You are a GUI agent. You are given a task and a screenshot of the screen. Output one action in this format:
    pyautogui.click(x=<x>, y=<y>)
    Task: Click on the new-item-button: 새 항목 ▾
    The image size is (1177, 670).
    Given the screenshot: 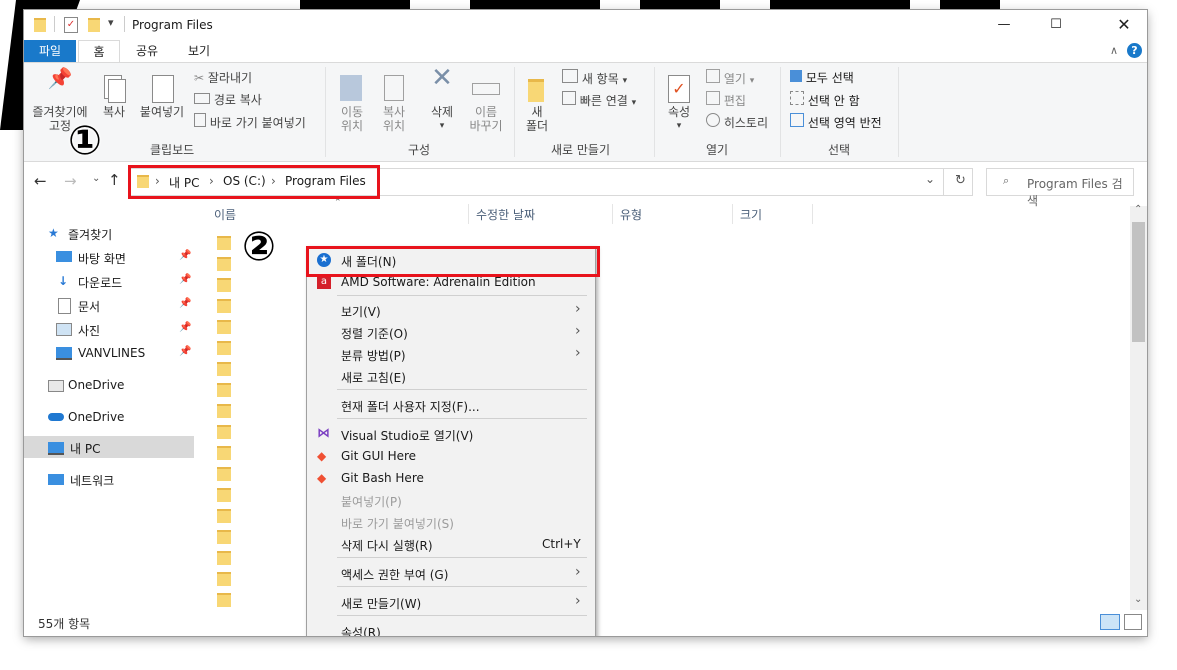 What is the action you would take?
    pyautogui.click(x=594, y=78)
    